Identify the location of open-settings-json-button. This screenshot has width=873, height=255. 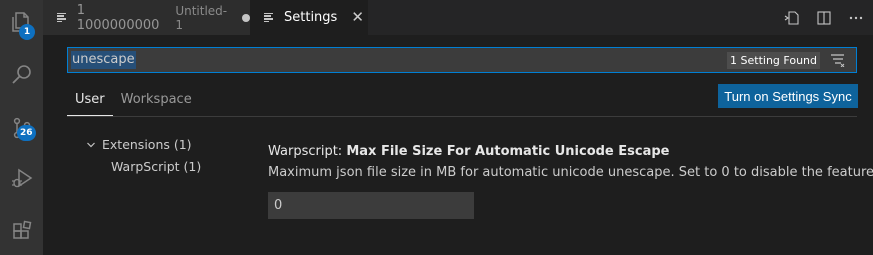
(792, 18).